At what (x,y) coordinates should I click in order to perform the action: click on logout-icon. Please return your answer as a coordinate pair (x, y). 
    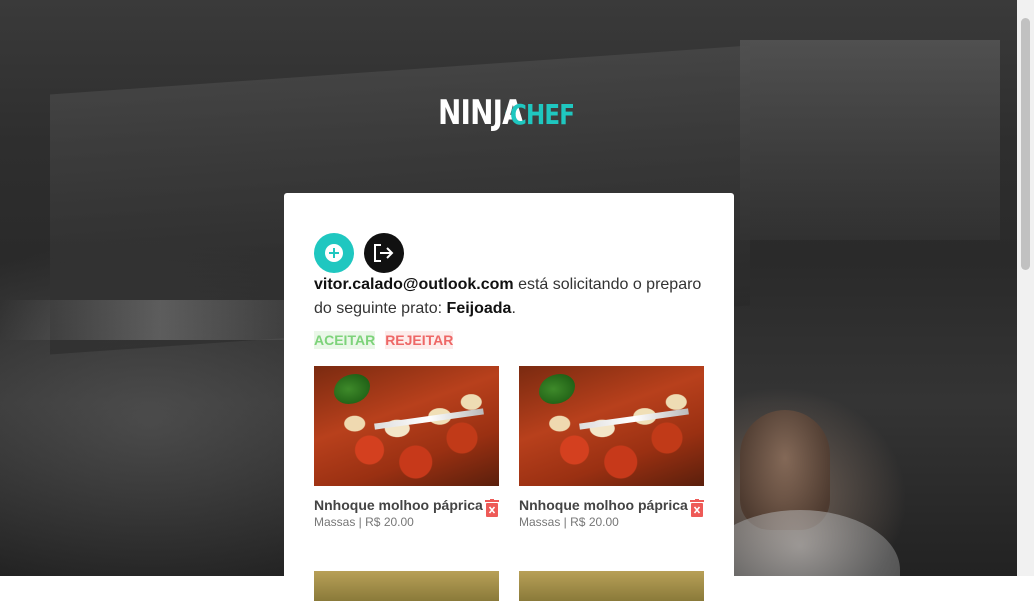
    Looking at the image, I should click on (384, 253).